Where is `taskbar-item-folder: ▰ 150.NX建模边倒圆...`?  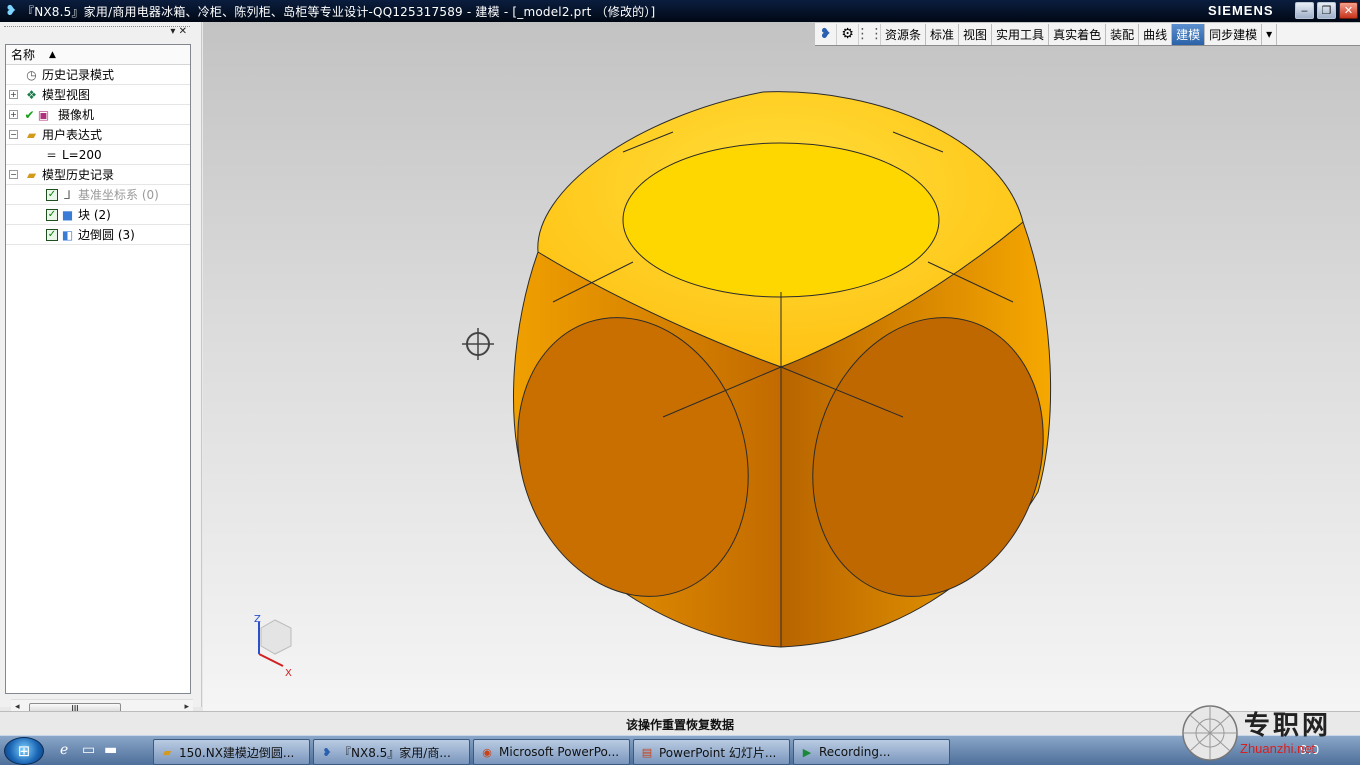
taskbar-item-folder: ▰ 150.NX建模边倒圆... is located at coordinates (231, 752).